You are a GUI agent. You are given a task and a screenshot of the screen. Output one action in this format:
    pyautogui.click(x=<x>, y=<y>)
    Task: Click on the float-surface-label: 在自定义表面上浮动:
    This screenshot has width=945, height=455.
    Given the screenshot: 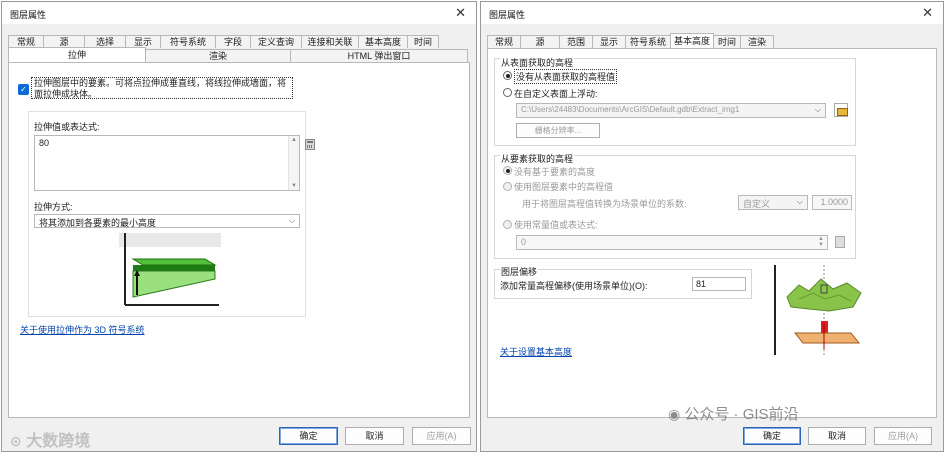 What is the action you would take?
    pyautogui.click(x=556, y=94)
    